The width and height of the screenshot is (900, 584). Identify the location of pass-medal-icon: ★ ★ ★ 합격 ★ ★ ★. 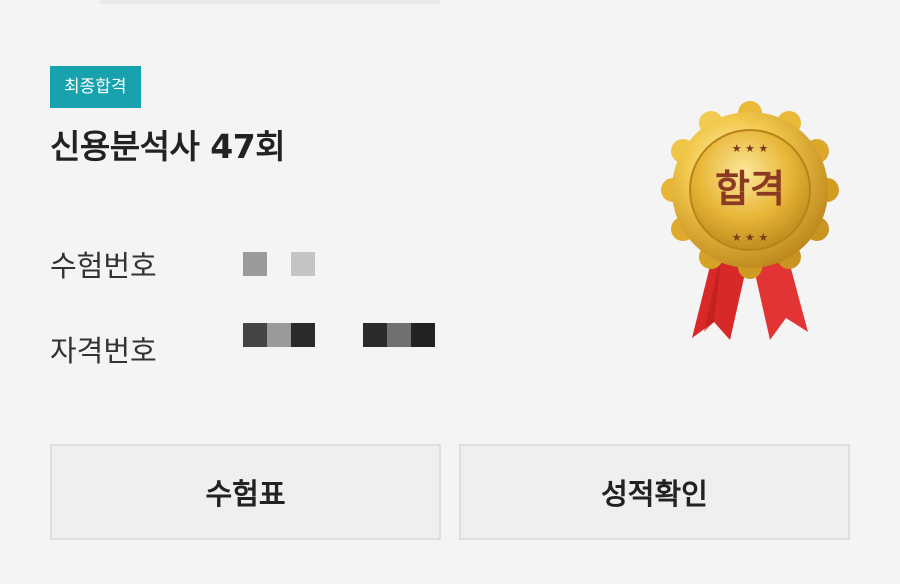
(750, 220).